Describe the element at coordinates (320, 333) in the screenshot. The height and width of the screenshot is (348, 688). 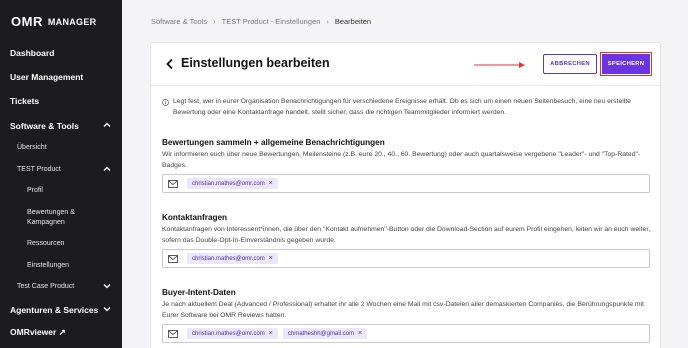
I see `email-chip-label: chmatheshh@gmail.com` at that location.